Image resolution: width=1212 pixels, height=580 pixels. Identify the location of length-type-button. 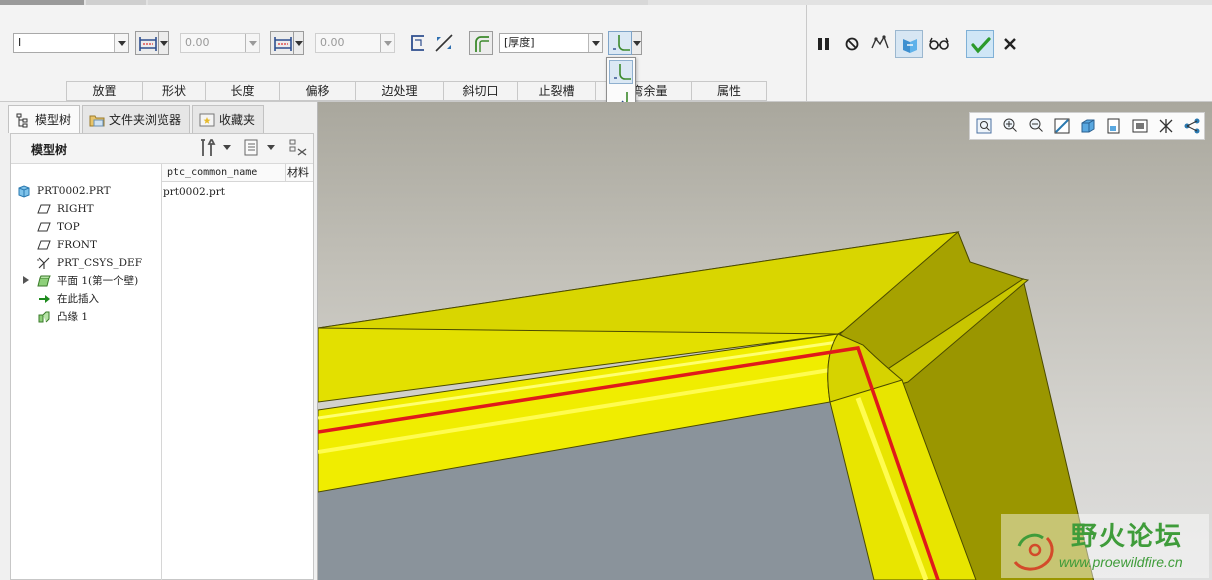
(282, 43).